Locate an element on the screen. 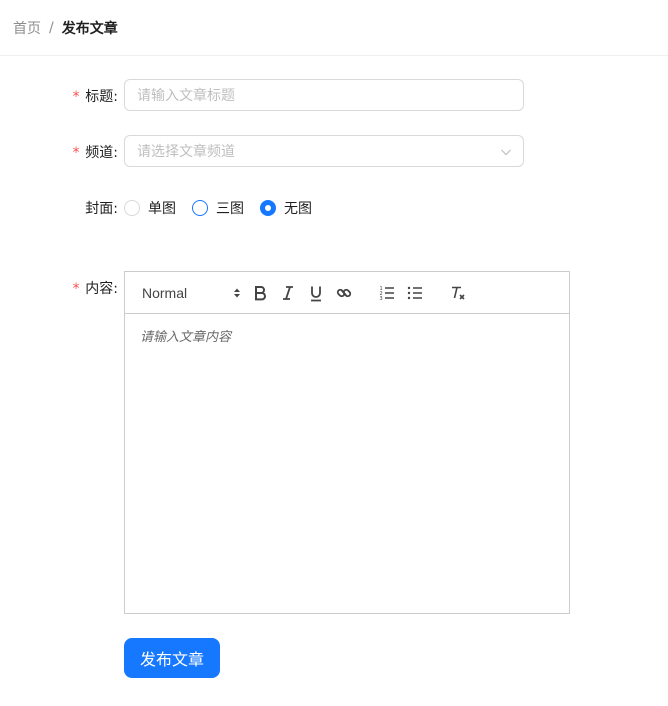 The image size is (668, 706). bold-icon is located at coordinates (260, 293).